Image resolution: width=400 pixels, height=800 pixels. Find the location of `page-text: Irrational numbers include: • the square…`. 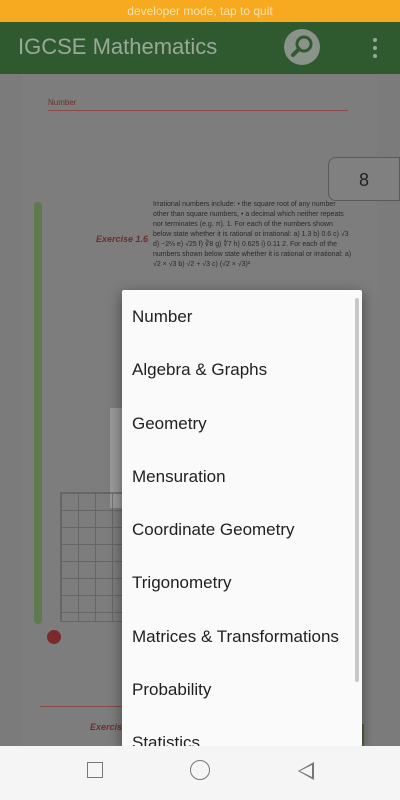

page-text: Irrational numbers include: • the square… is located at coordinates (252, 234).